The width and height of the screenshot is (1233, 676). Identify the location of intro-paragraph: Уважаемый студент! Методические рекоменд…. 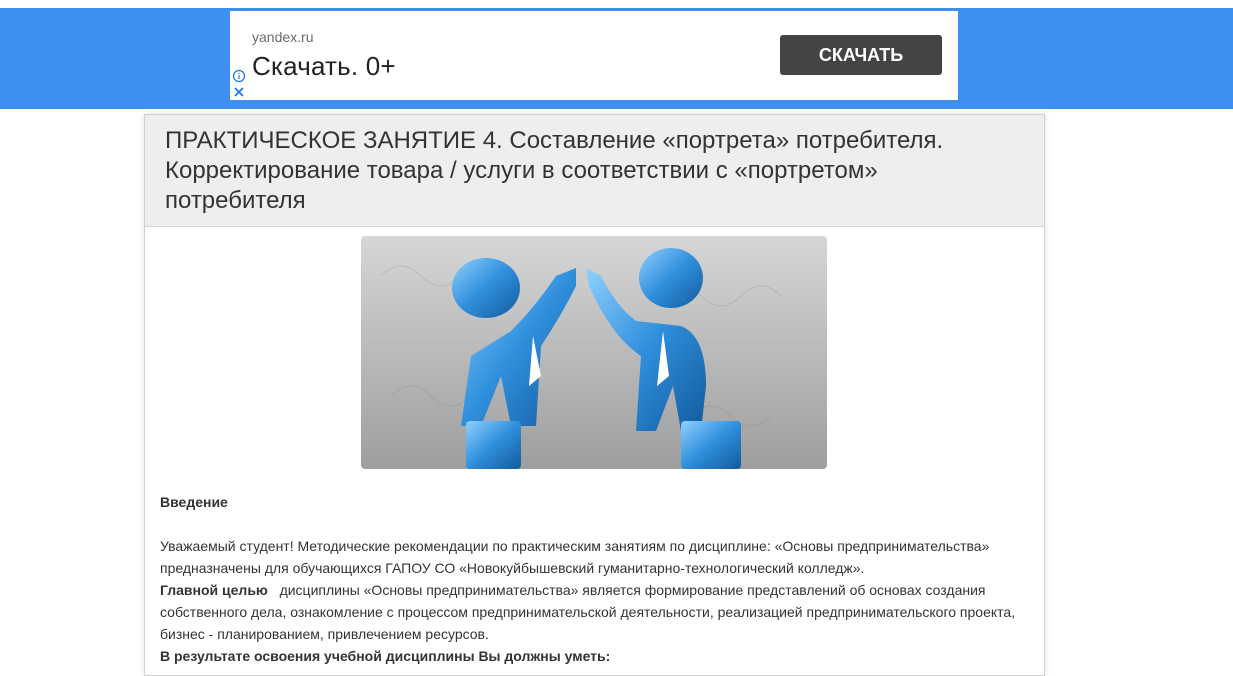
(575, 557).